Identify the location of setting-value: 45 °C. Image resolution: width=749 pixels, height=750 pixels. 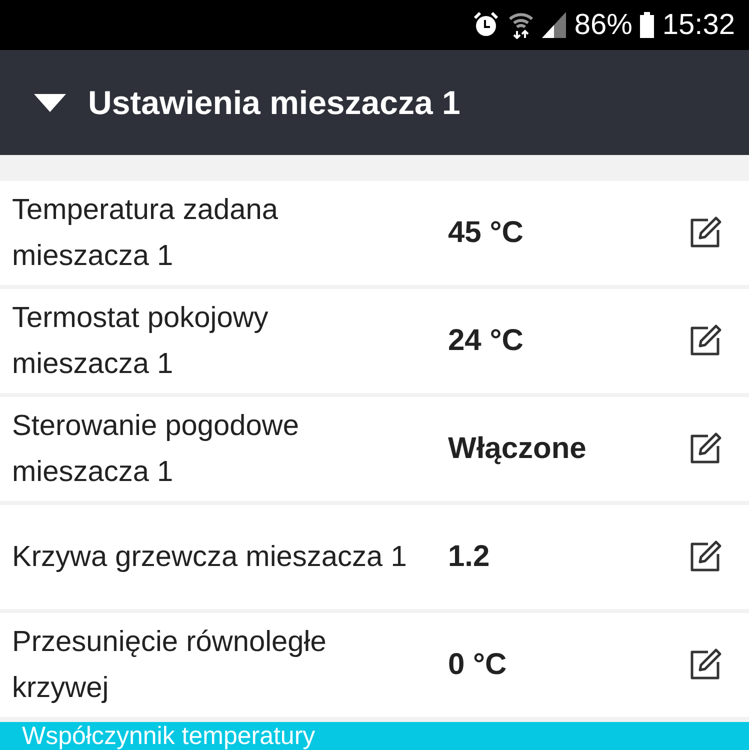
(485, 233).